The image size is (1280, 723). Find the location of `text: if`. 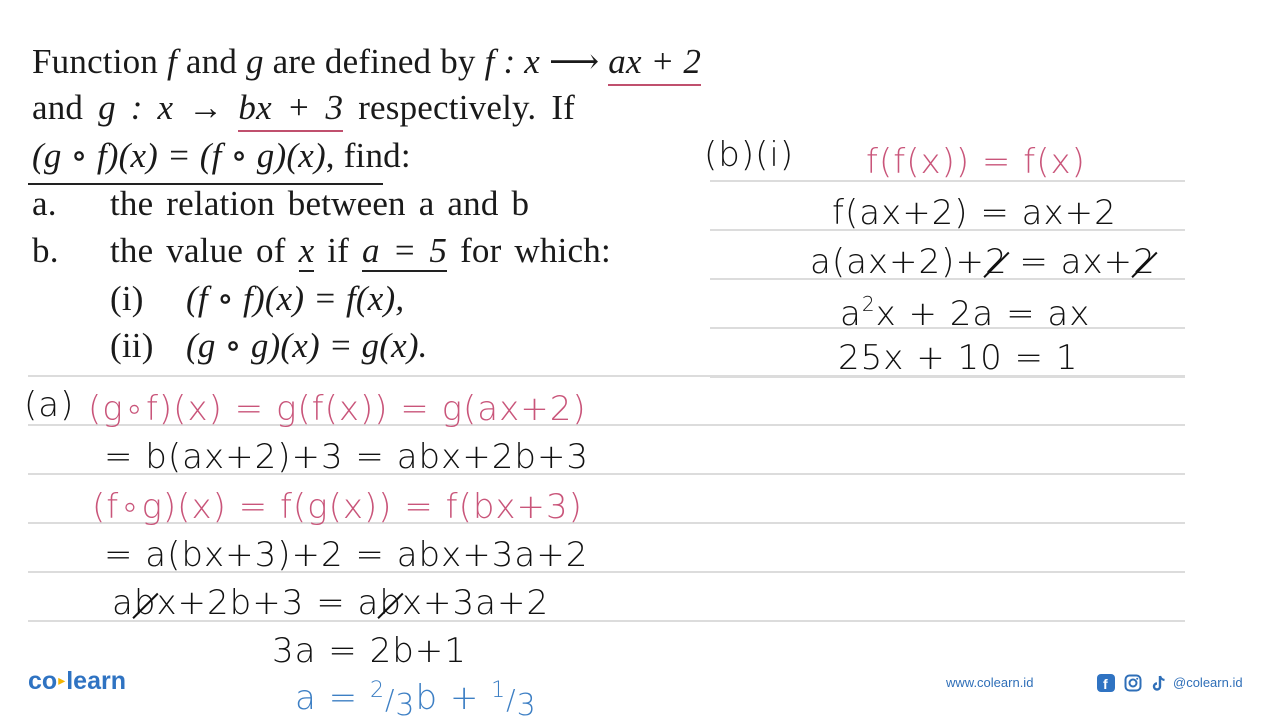

text: if is located at coordinates (338, 250).